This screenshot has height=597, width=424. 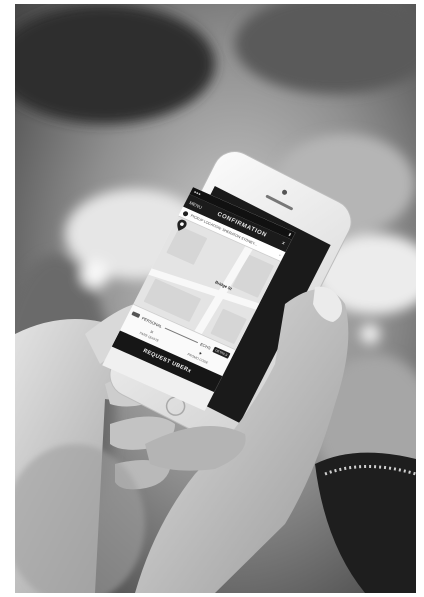 What do you see at coordinates (283, 243) in the screenshot?
I see `more-icon: ✕` at bounding box center [283, 243].